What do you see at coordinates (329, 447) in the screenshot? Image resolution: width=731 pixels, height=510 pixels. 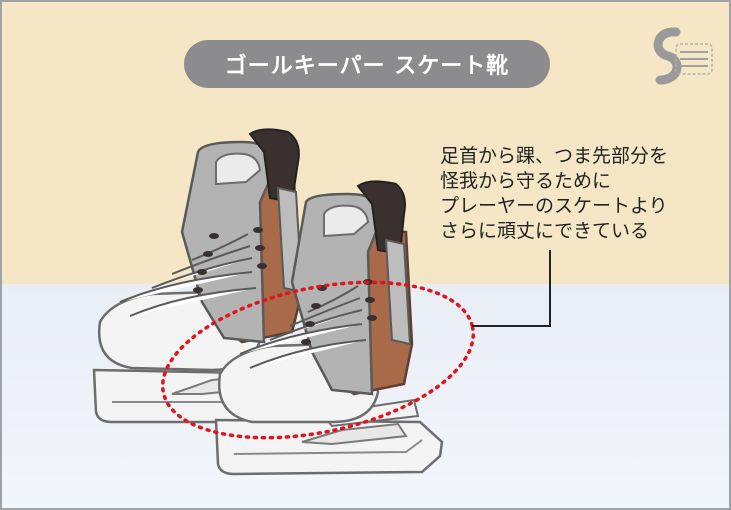 I see `right-skate-blade` at bounding box center [329, 447].